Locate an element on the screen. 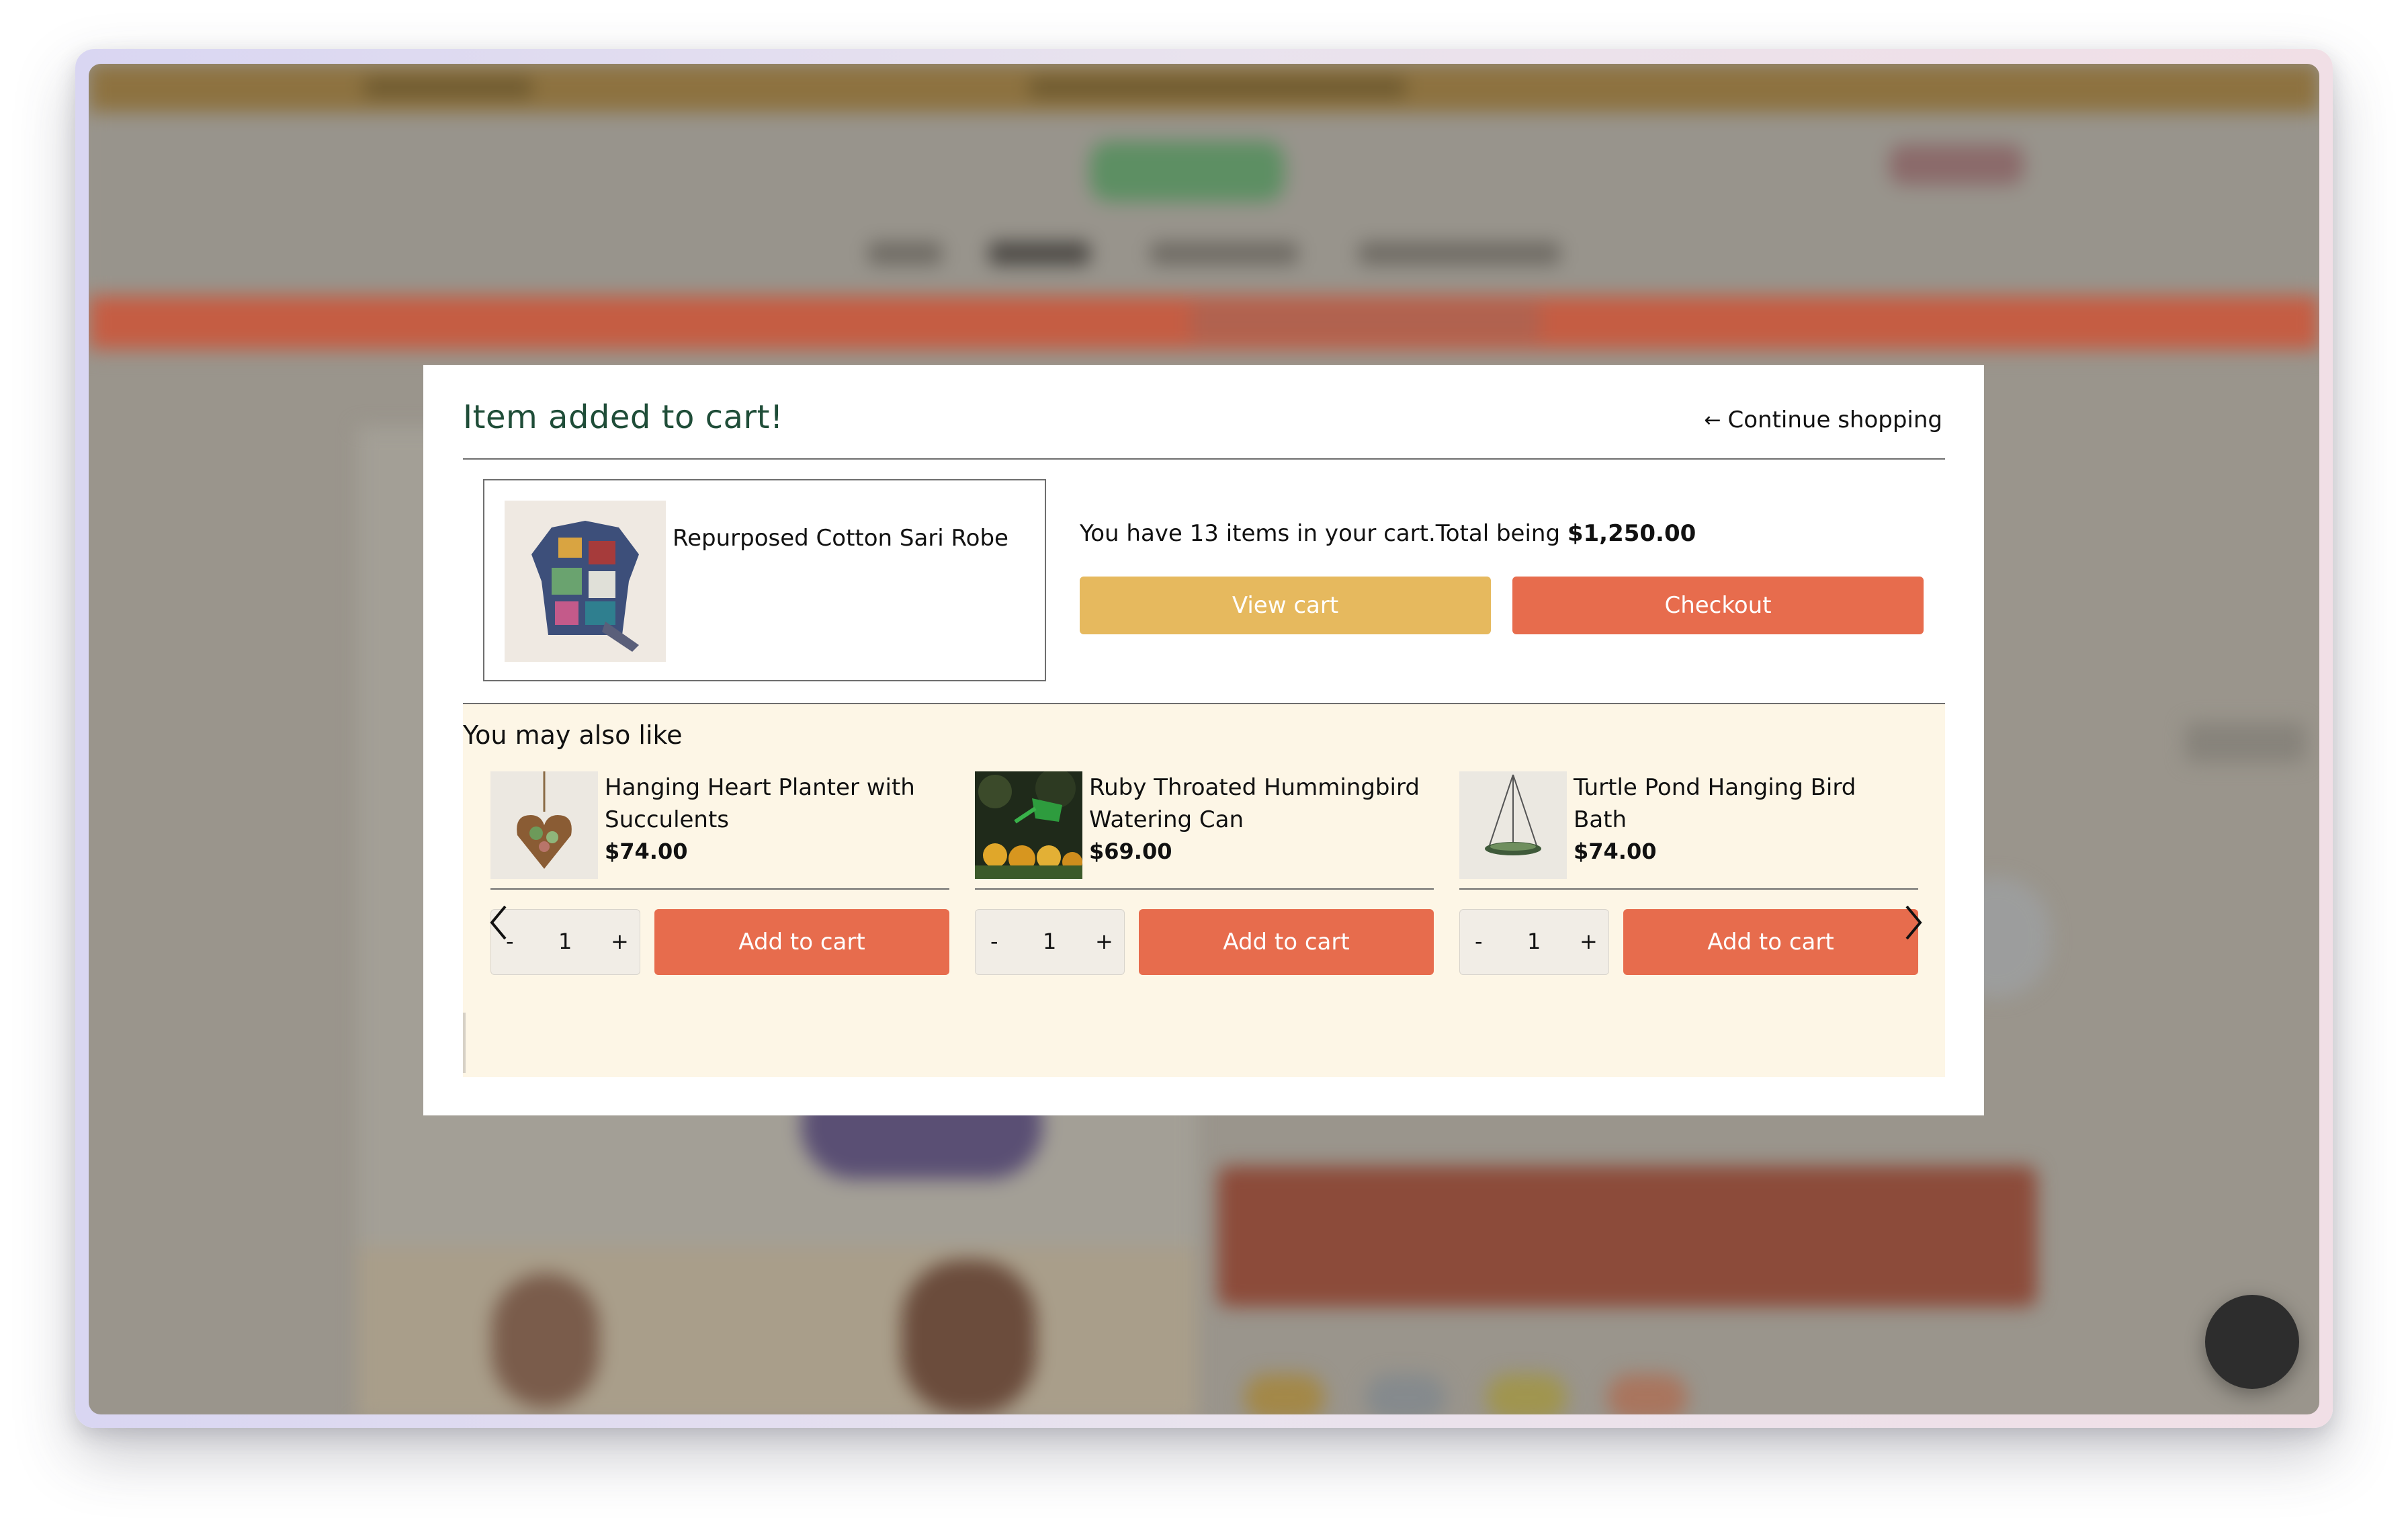 Image resolution: width=2408 pixels, height=1528 pixels. arrow-left-icon: ← is located at coordinates (1712, 420).